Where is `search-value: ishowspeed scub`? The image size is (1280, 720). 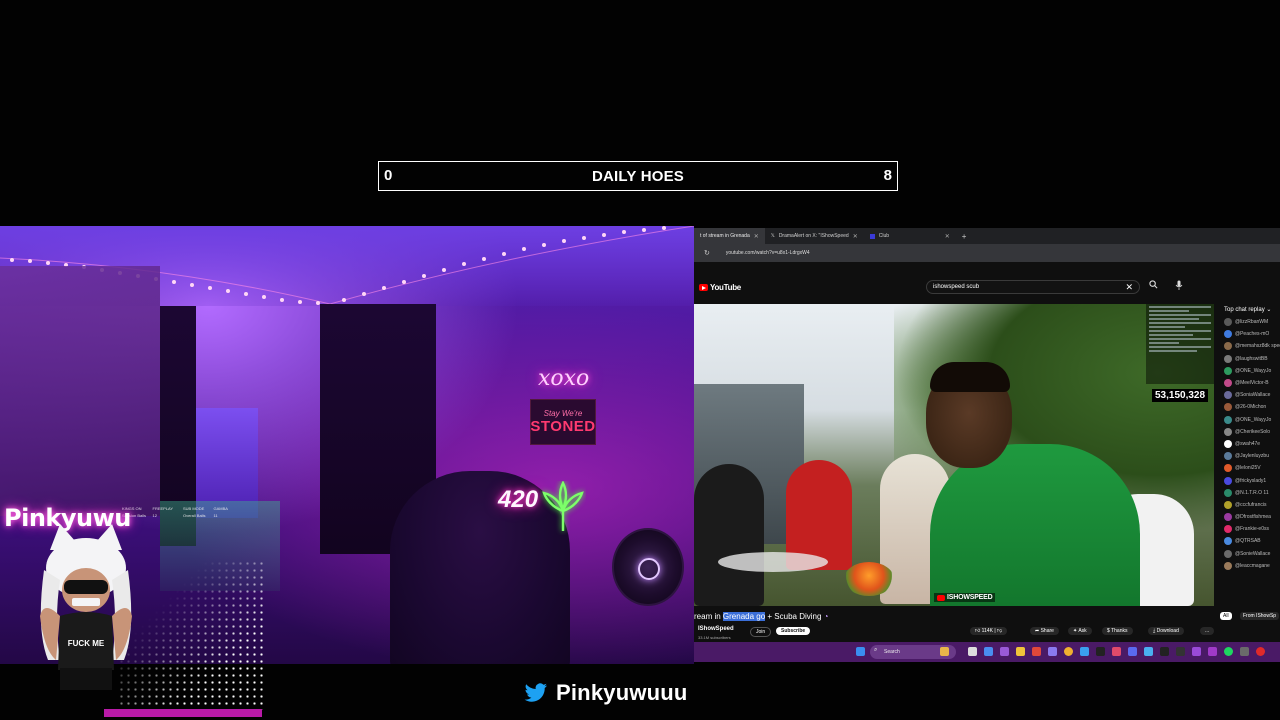 search-value: ishowspeed scub is located at coordinates (956, 287).